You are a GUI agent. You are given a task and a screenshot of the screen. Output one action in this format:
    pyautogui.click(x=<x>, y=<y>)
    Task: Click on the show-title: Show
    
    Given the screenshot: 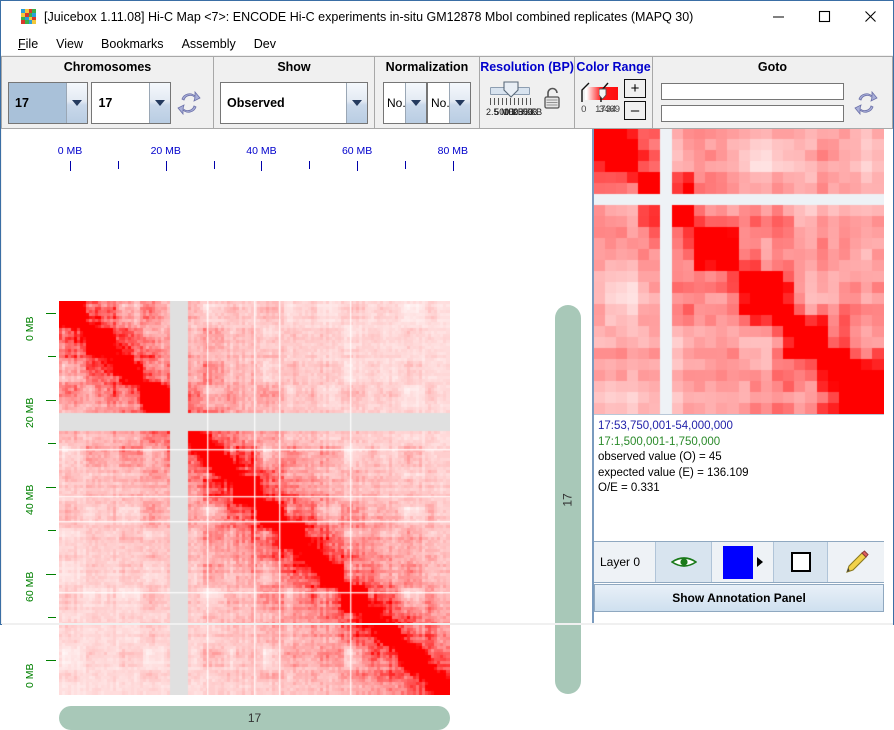 What is the action you would take?
    pyautogui.click(x=294, y=67)
    